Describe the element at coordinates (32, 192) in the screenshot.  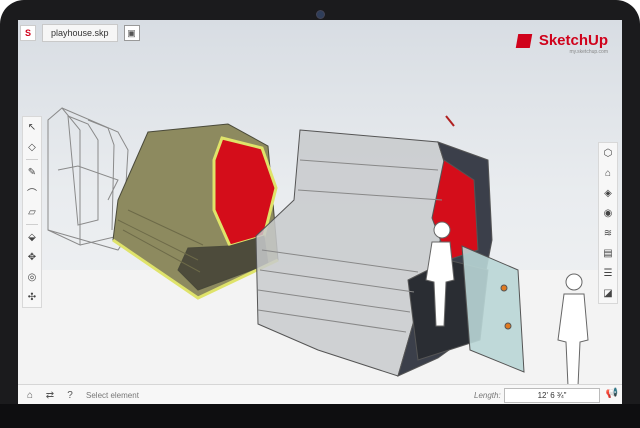
I see `arc-icon: ⌒` at that location.